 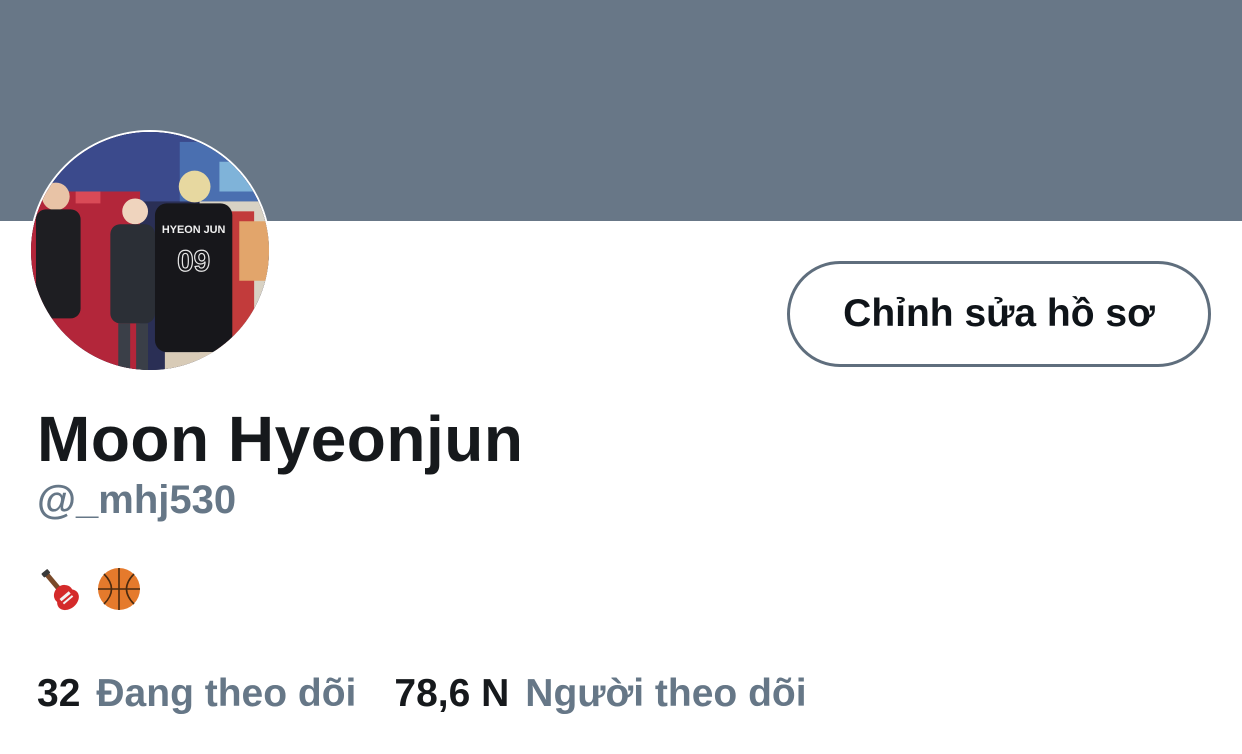 I want to click on follow-stats: 32 Đang theo dõi 78,6 N Người theo dõi, so click(x=422, y=694).